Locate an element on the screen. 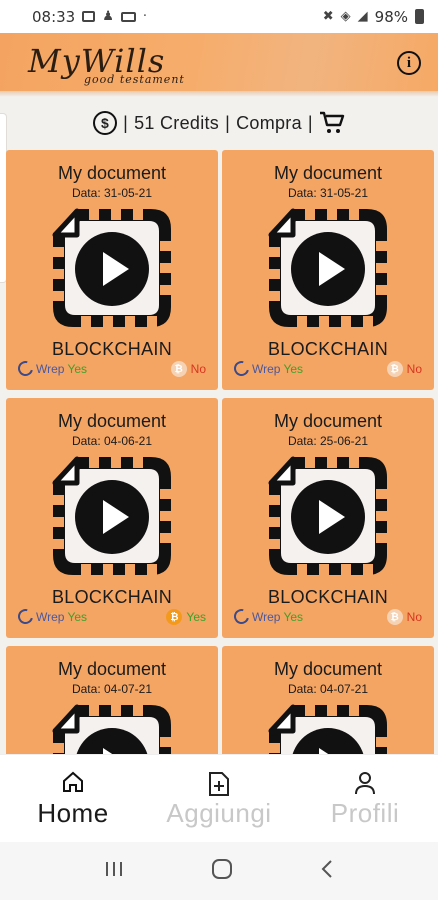 This screenshot has width=438, height=900. document-date: Data: 25-06-21 is located at coordinates (328, 441).